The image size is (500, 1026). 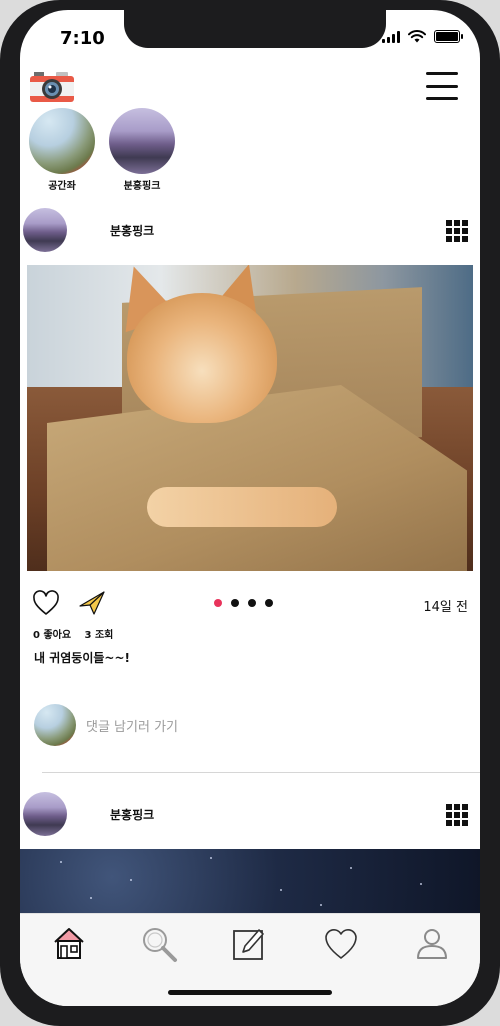 What do you see at coordinates (99, 635) in the screenshot?
I see `views-count: 3 조회` at bounding box center [99, 635].